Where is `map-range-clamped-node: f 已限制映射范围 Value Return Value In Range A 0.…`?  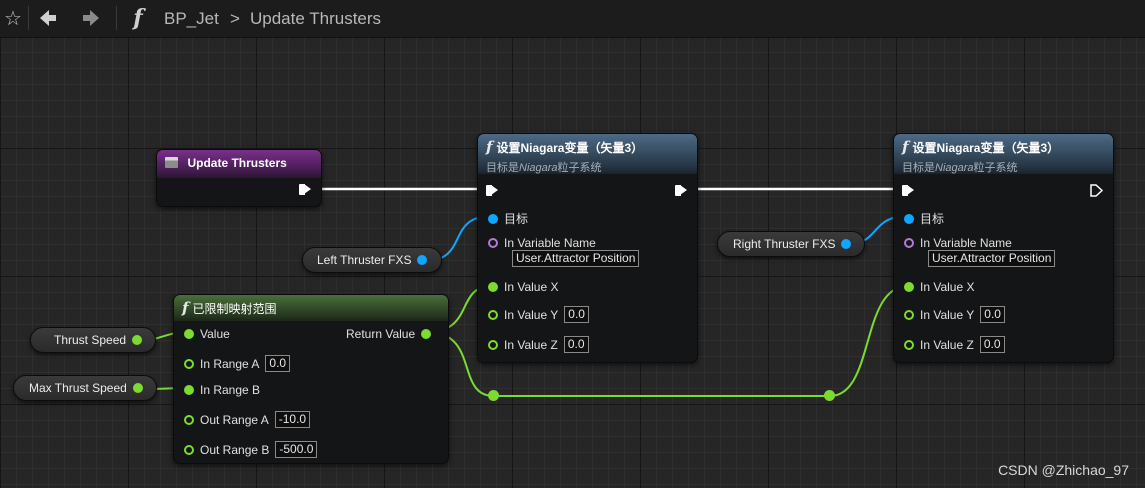 map-range-clamped-node: f 已限制映射范围 Value Return Value In Range A 0.… is located at coordinates (311, 379).